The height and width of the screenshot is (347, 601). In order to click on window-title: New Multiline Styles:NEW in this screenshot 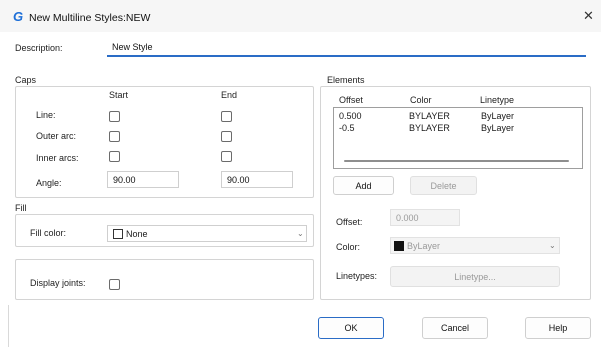, I will do `click(90, 18)`.